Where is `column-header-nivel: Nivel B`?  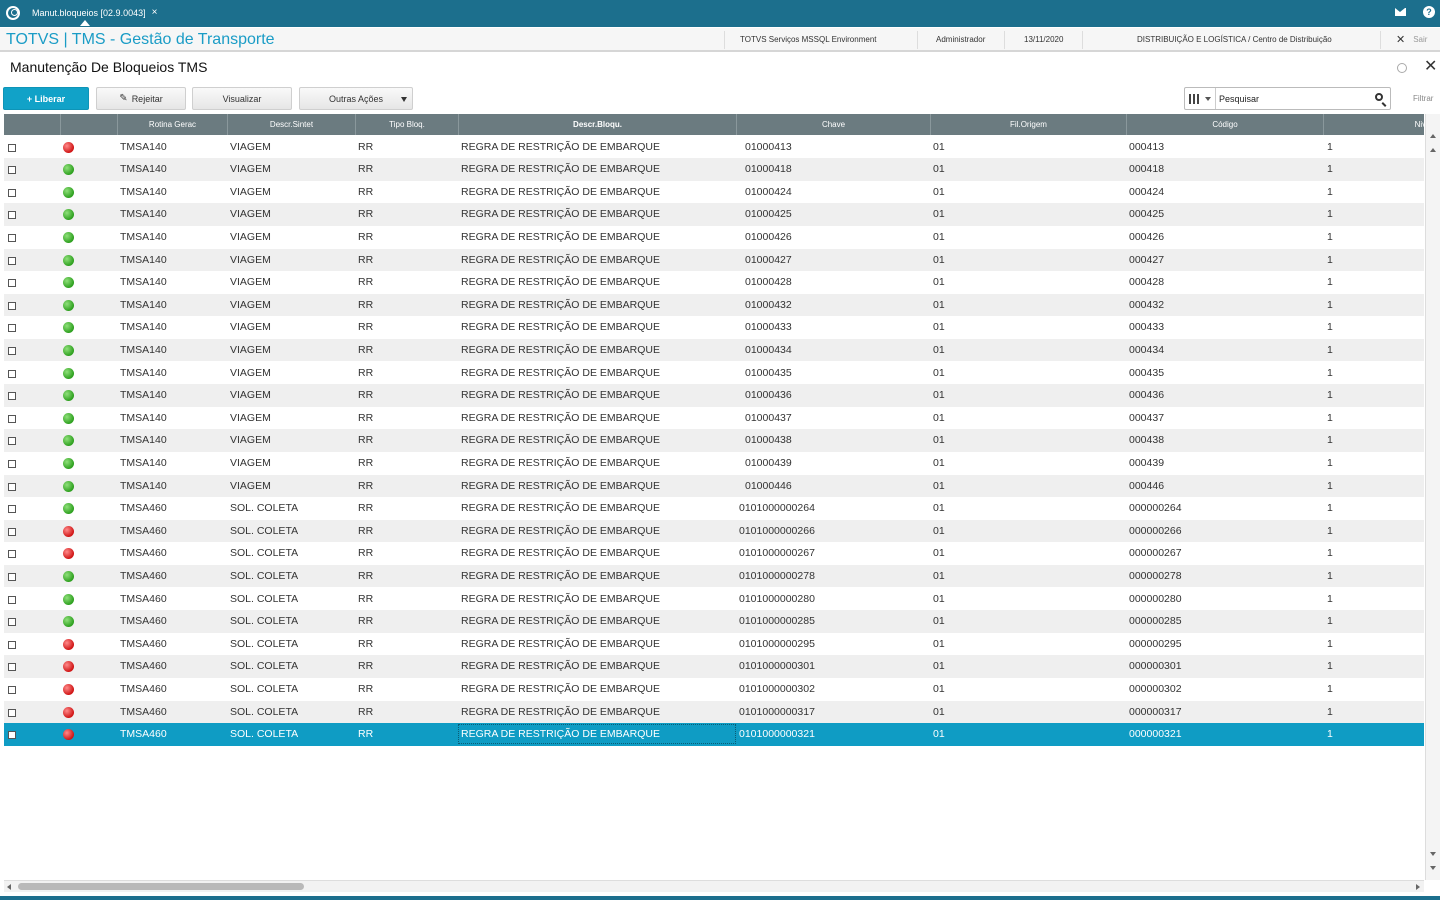 column-header-nivel: Nivel B is located at coordinates (1374, 124).